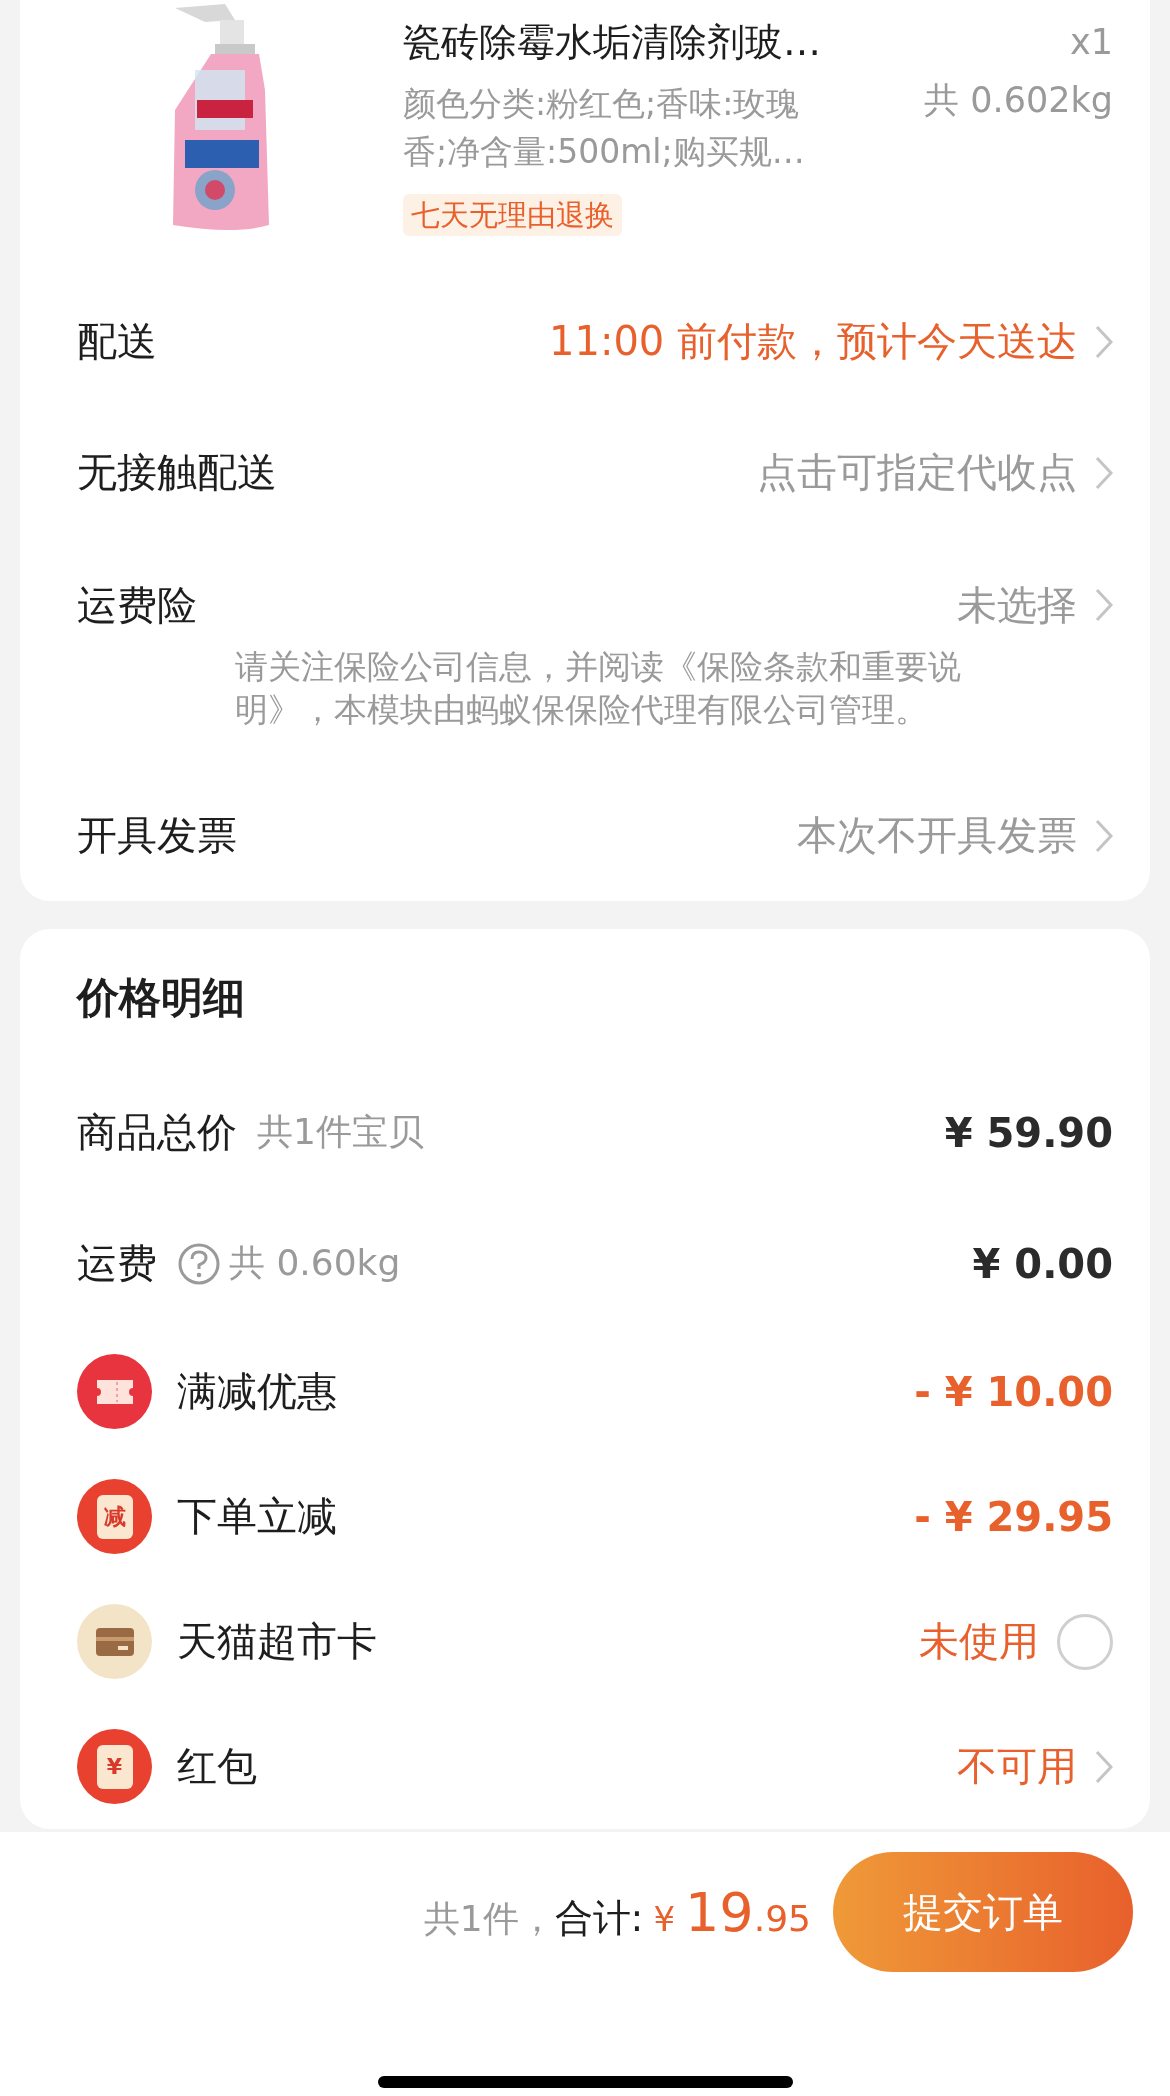  What do you see at coordinates (1013, 1516) in the screenshot?
I see `row-amount: - ¥ 29.95` at bounding box center [1013, 1516].